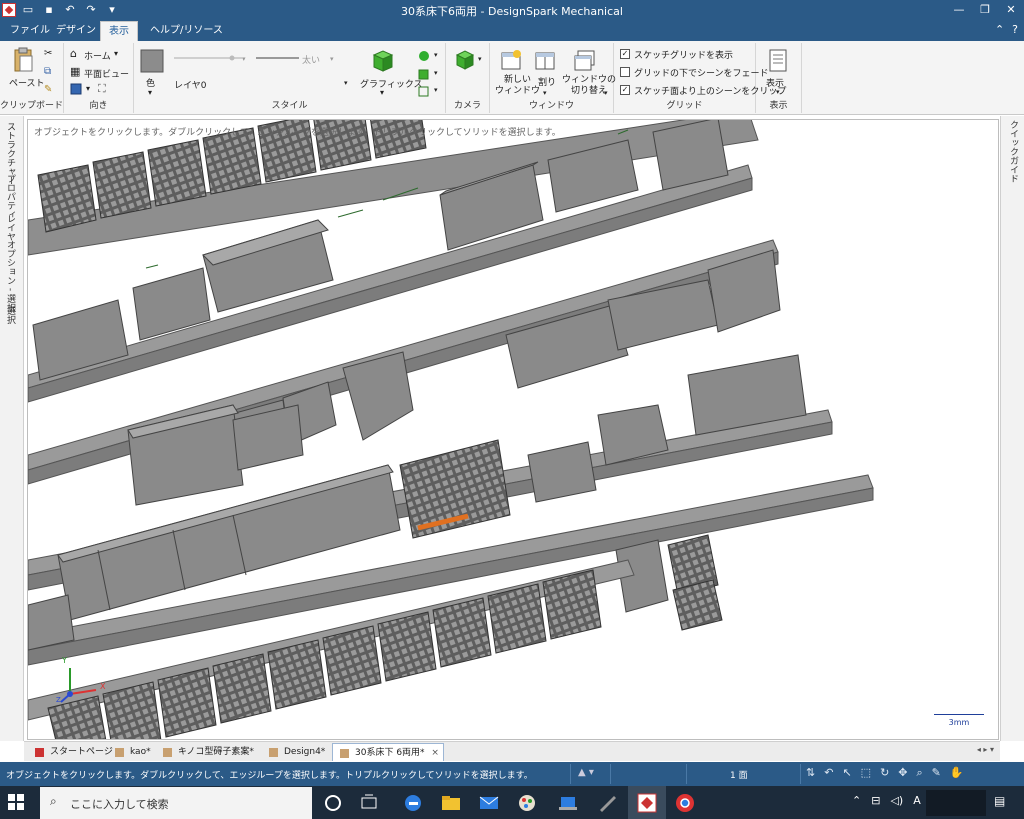 Image resolution: width=1024 pixels, height=819 pixels. Describe the element at coordinates (685, 803) in the screenshot. I see `chrome-icon` at that location.